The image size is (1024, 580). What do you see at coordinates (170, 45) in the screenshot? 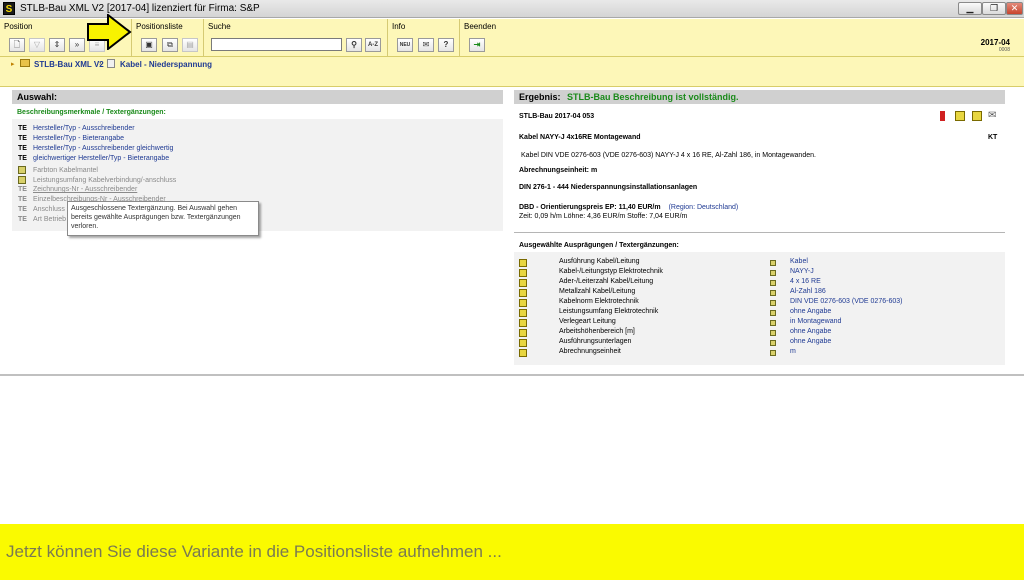
I see `copy-icon: ⧉` at bounding box center [170, 45].